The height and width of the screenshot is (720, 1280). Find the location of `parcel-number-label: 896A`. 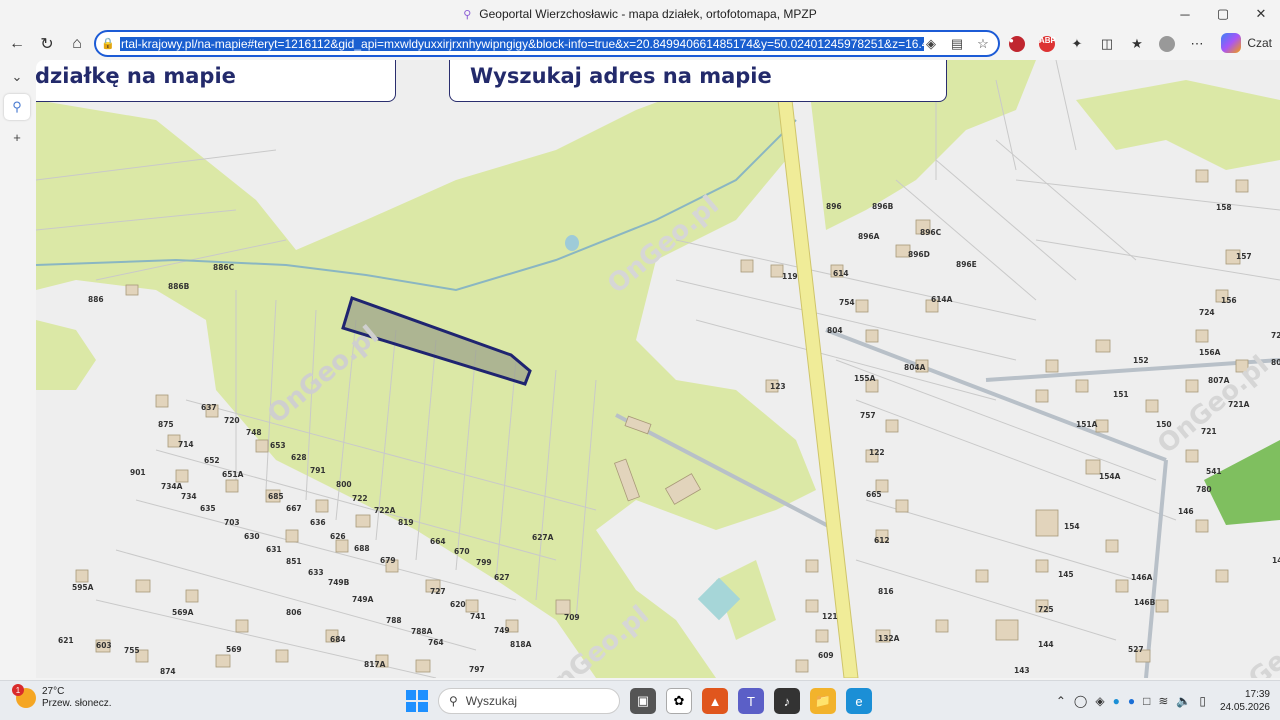

parcel-number-label: 896A is located at coordinates (869, 236).